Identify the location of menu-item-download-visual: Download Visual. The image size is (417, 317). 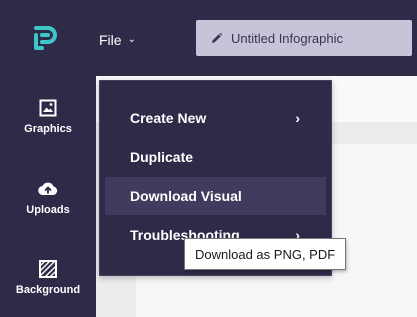
(215, 196).